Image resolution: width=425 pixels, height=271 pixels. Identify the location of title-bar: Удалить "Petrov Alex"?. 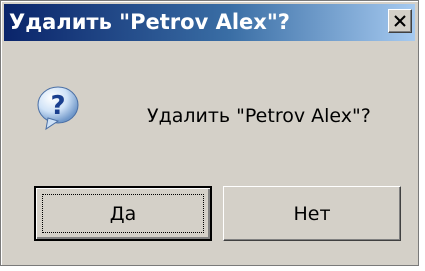
(209, 22).